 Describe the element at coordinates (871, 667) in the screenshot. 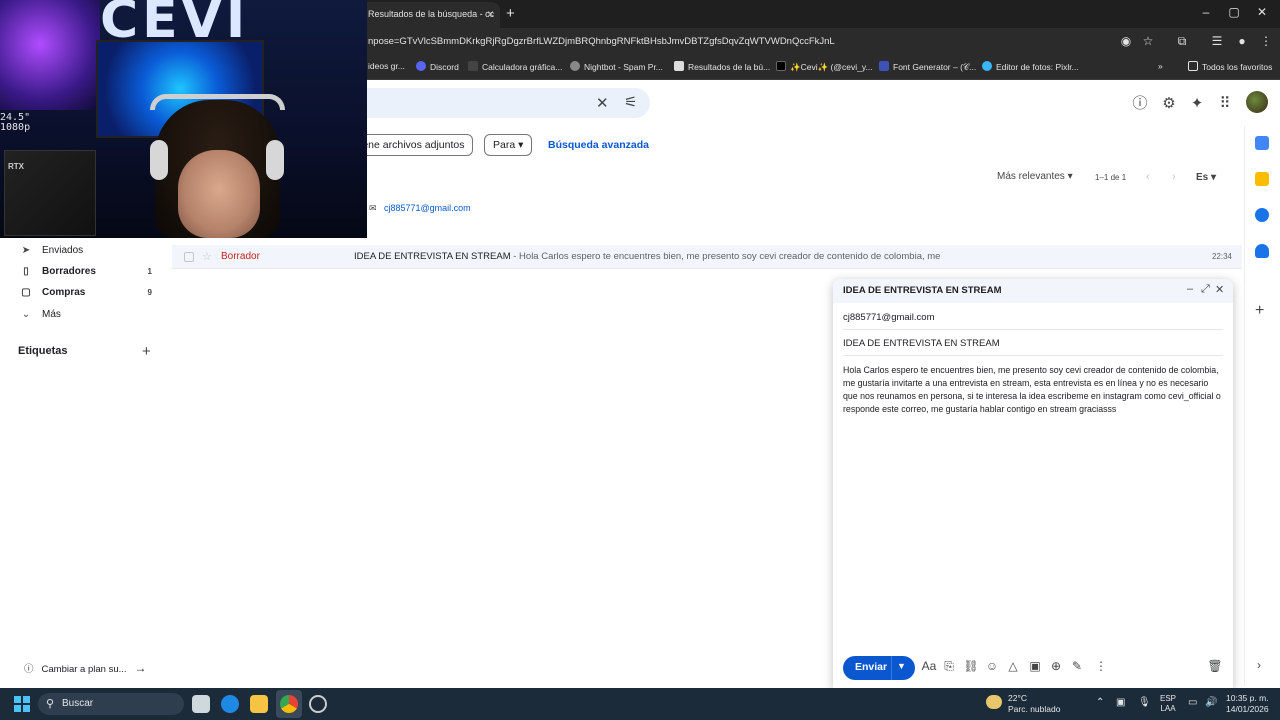

I see `send-label: Enviar` at that location.